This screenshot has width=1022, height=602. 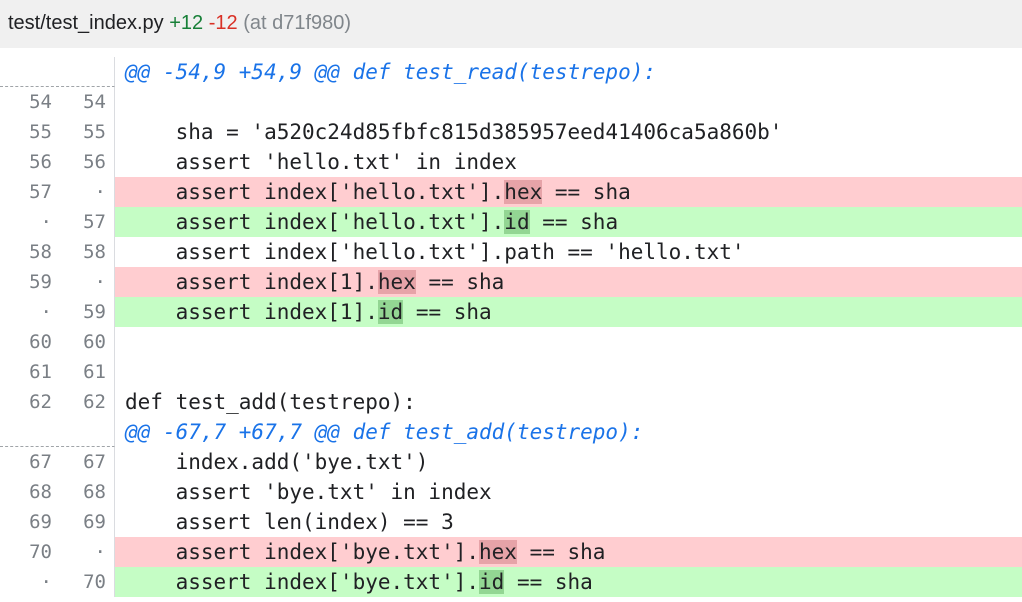 I want to click on new-line-number: 59, so click(x=94, y=312).